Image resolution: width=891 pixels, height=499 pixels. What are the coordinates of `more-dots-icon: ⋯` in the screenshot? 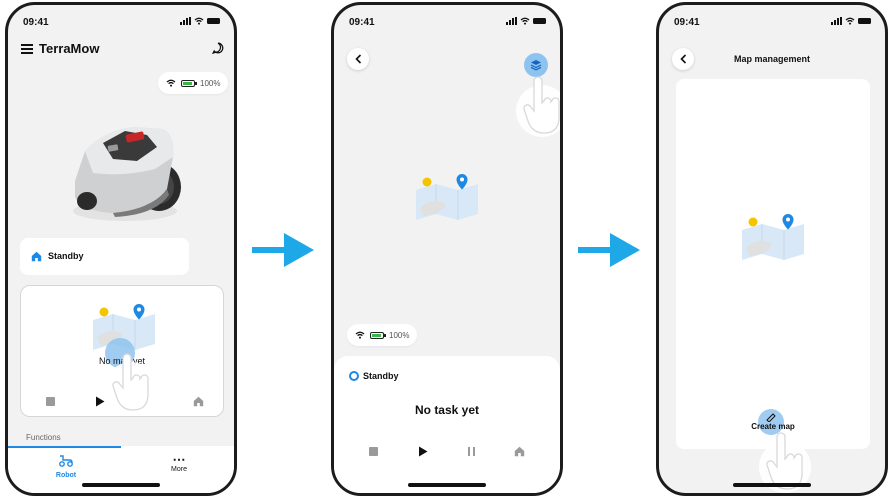 It's located at (179, 459).